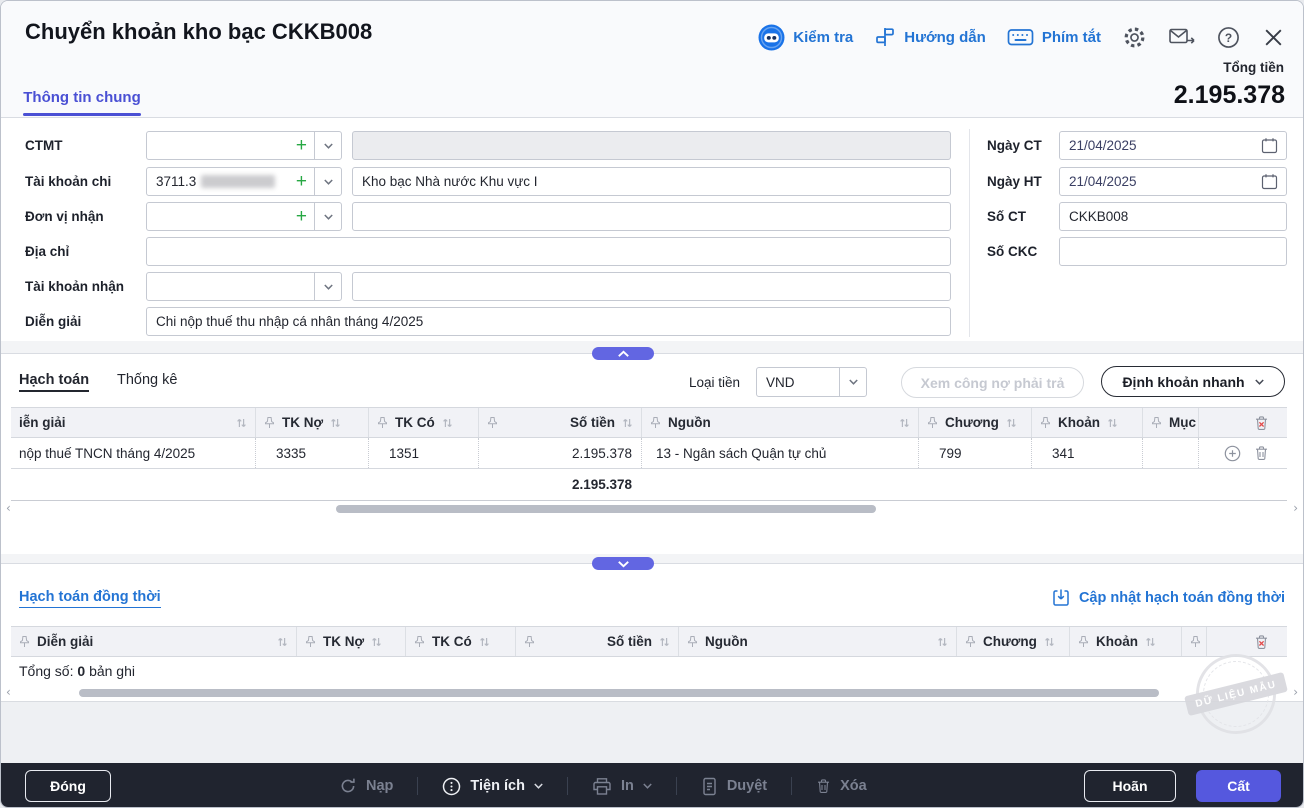 Image resolution: width=1304 pixels, height=808 pixels. I want to click on tab-thong-ke: Thống kê, so click(147, 380).